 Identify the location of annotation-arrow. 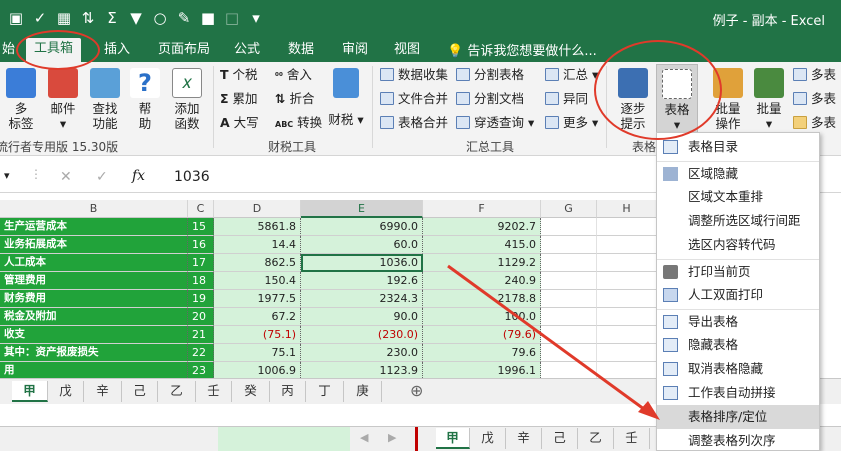
(553, 342).